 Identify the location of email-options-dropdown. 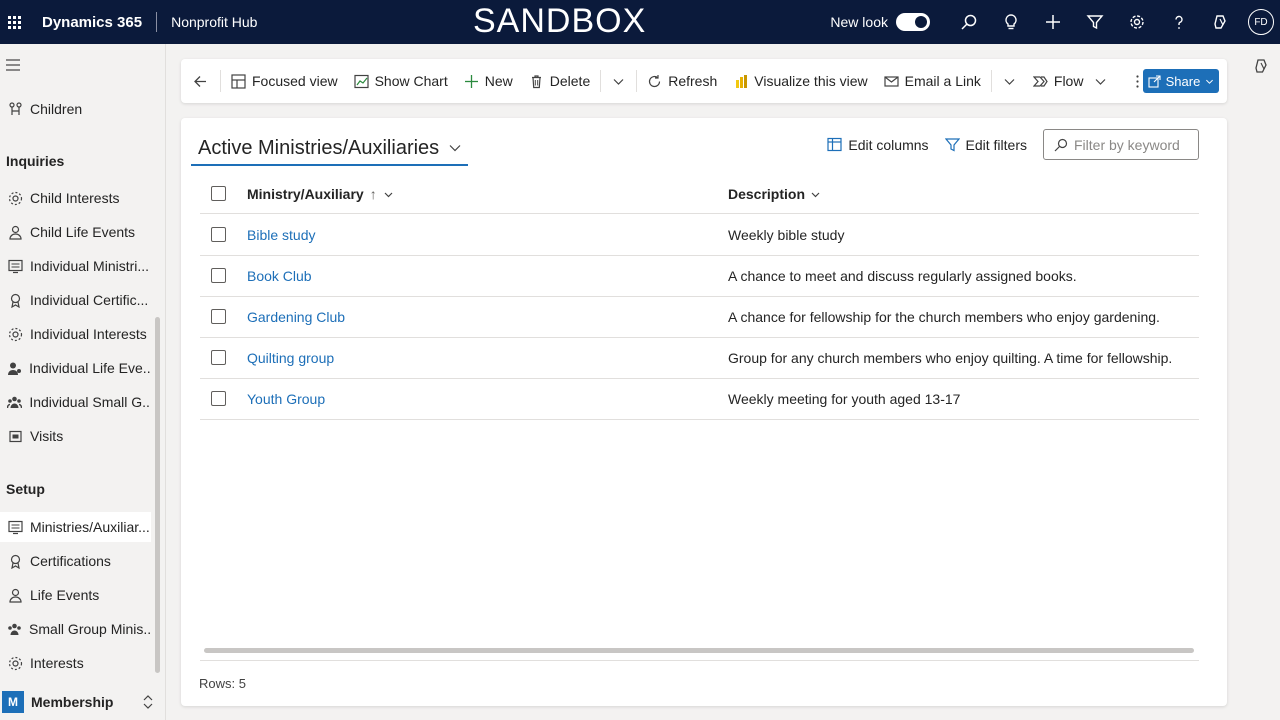
(1009, 81).